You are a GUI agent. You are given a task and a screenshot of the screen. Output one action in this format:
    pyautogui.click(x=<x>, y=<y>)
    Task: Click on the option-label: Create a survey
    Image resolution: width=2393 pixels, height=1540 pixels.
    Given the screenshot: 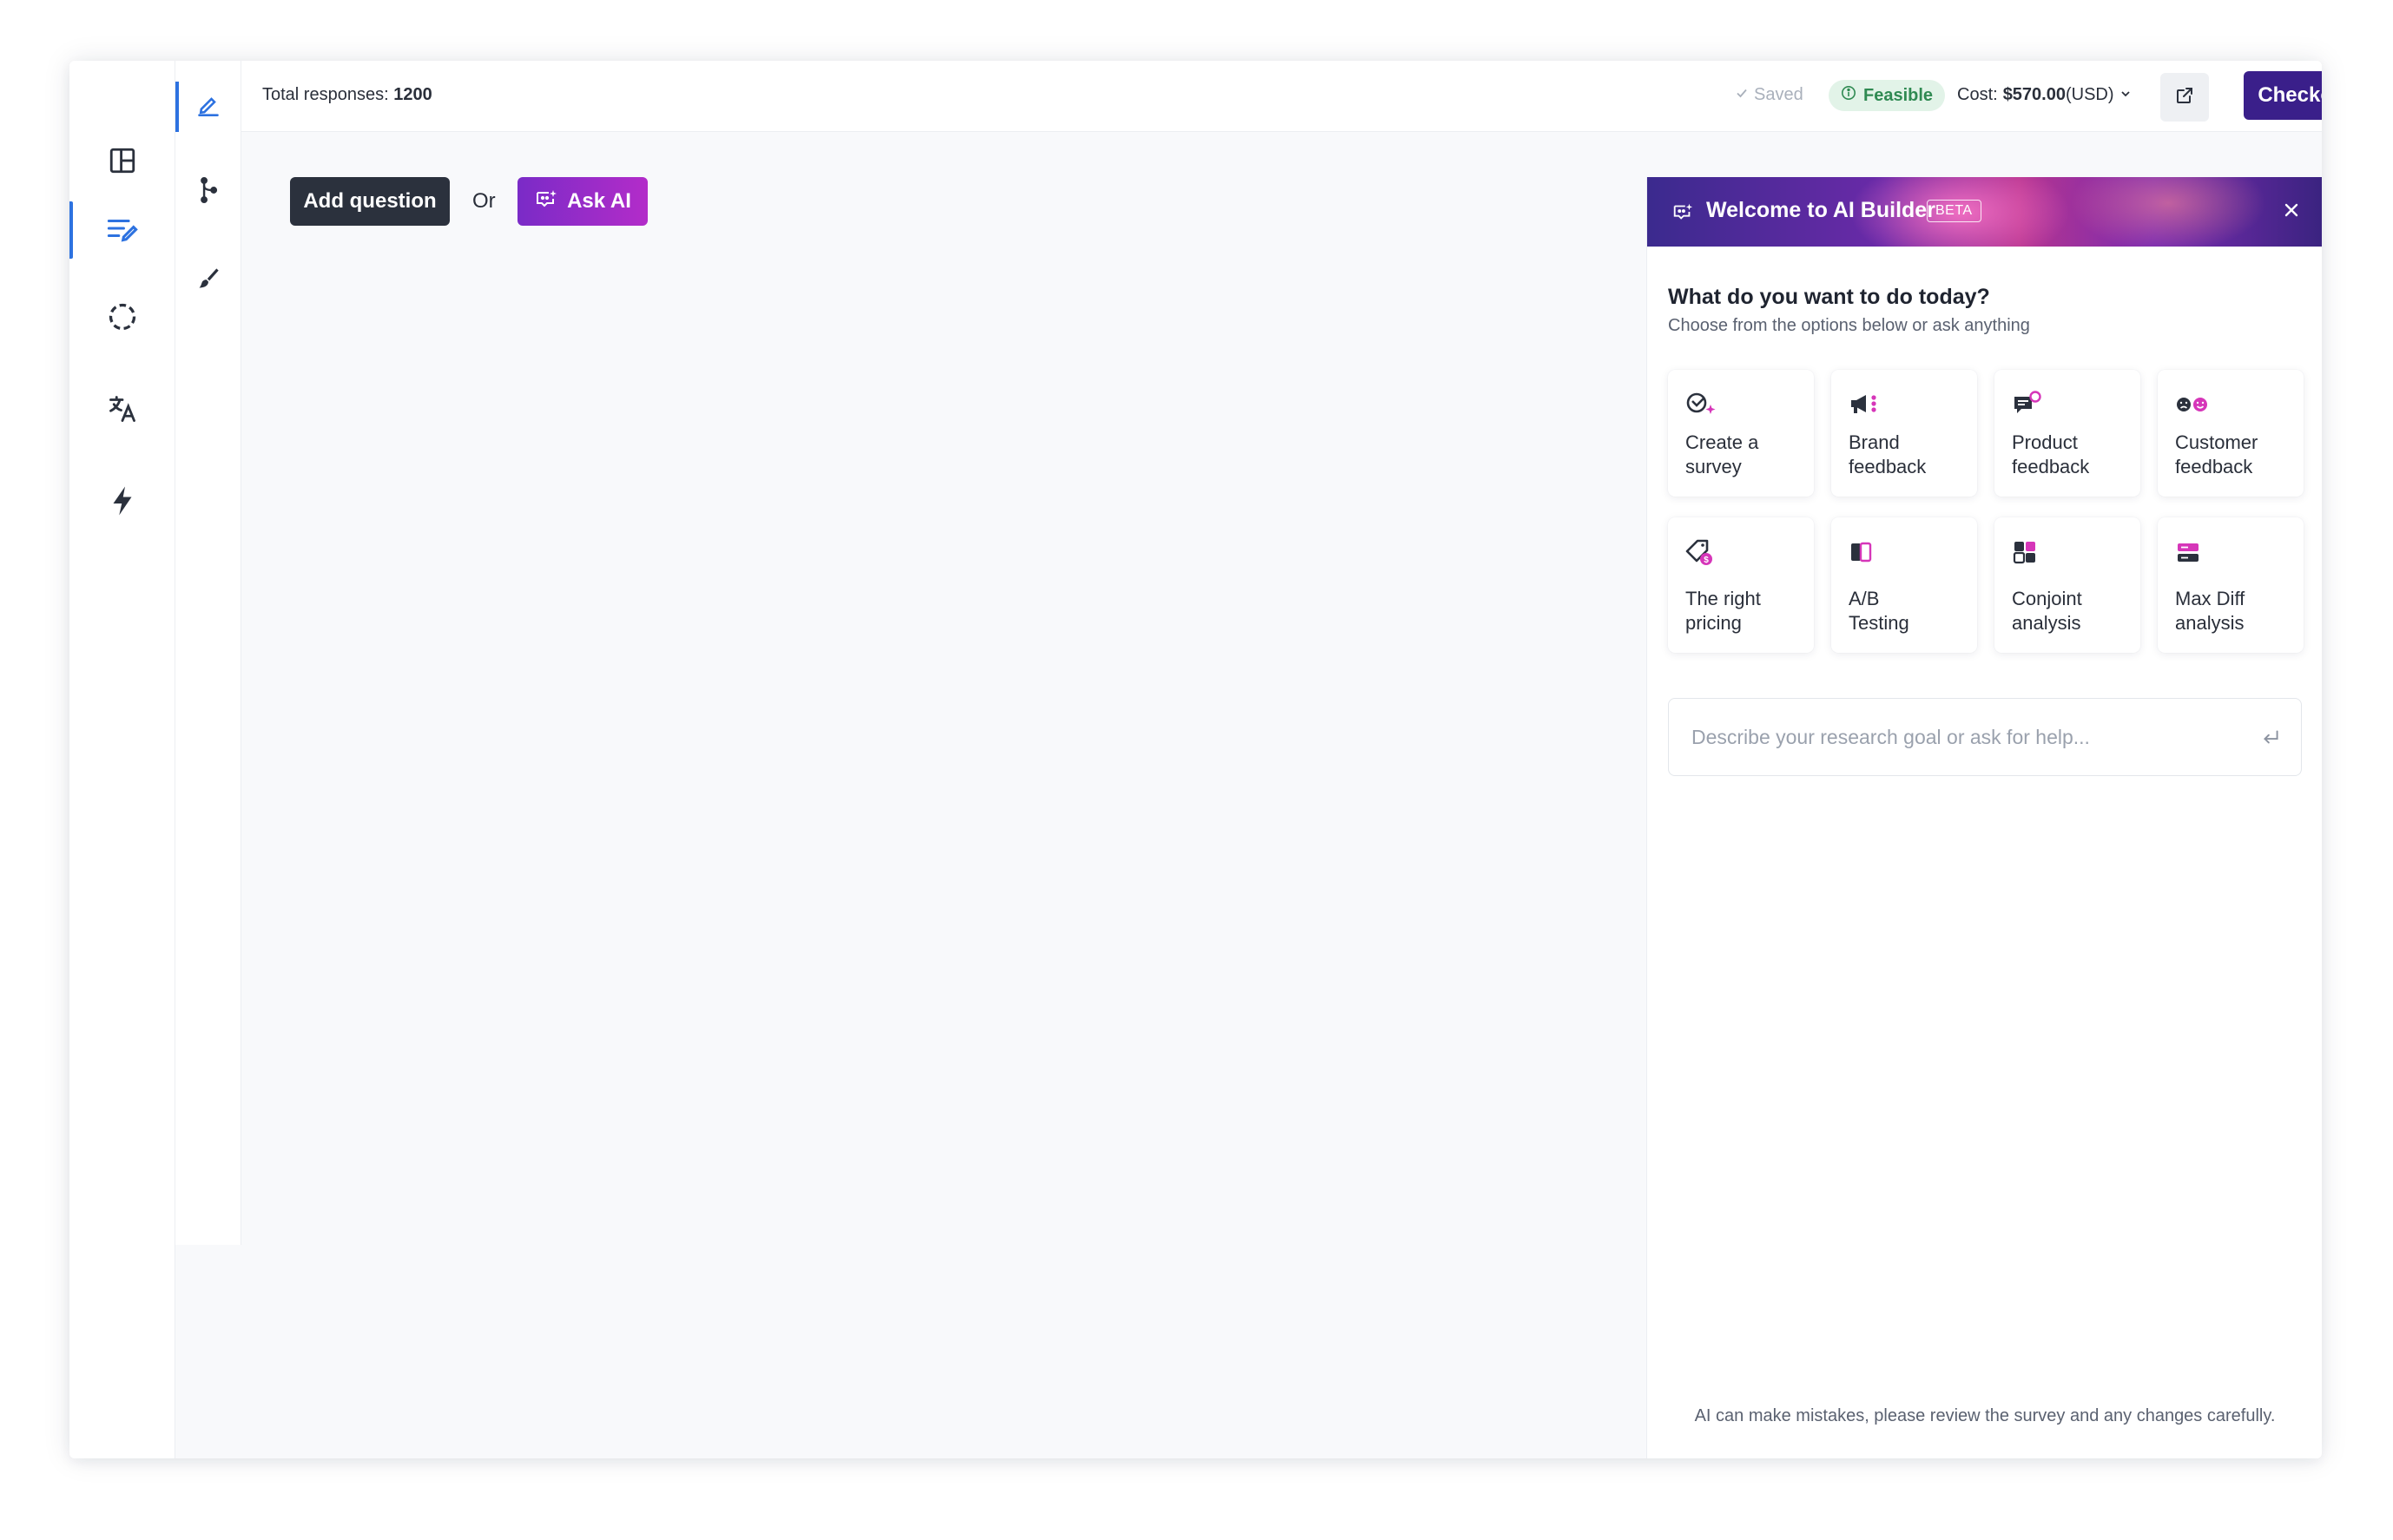 What is the action you would take?
    pyautogui.click(x=1722, y=454)
    